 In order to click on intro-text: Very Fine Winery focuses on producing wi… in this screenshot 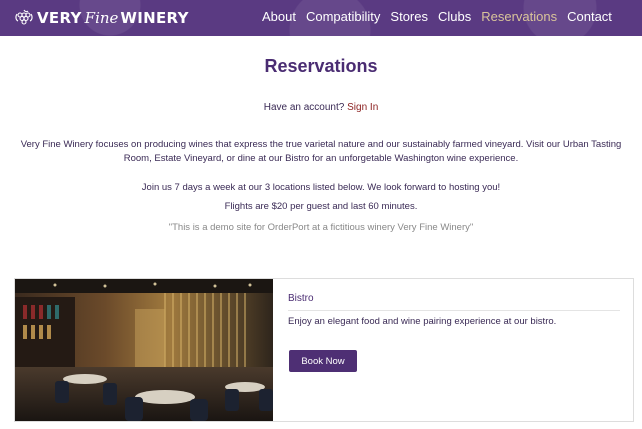, I will do `click(321, 151)`.